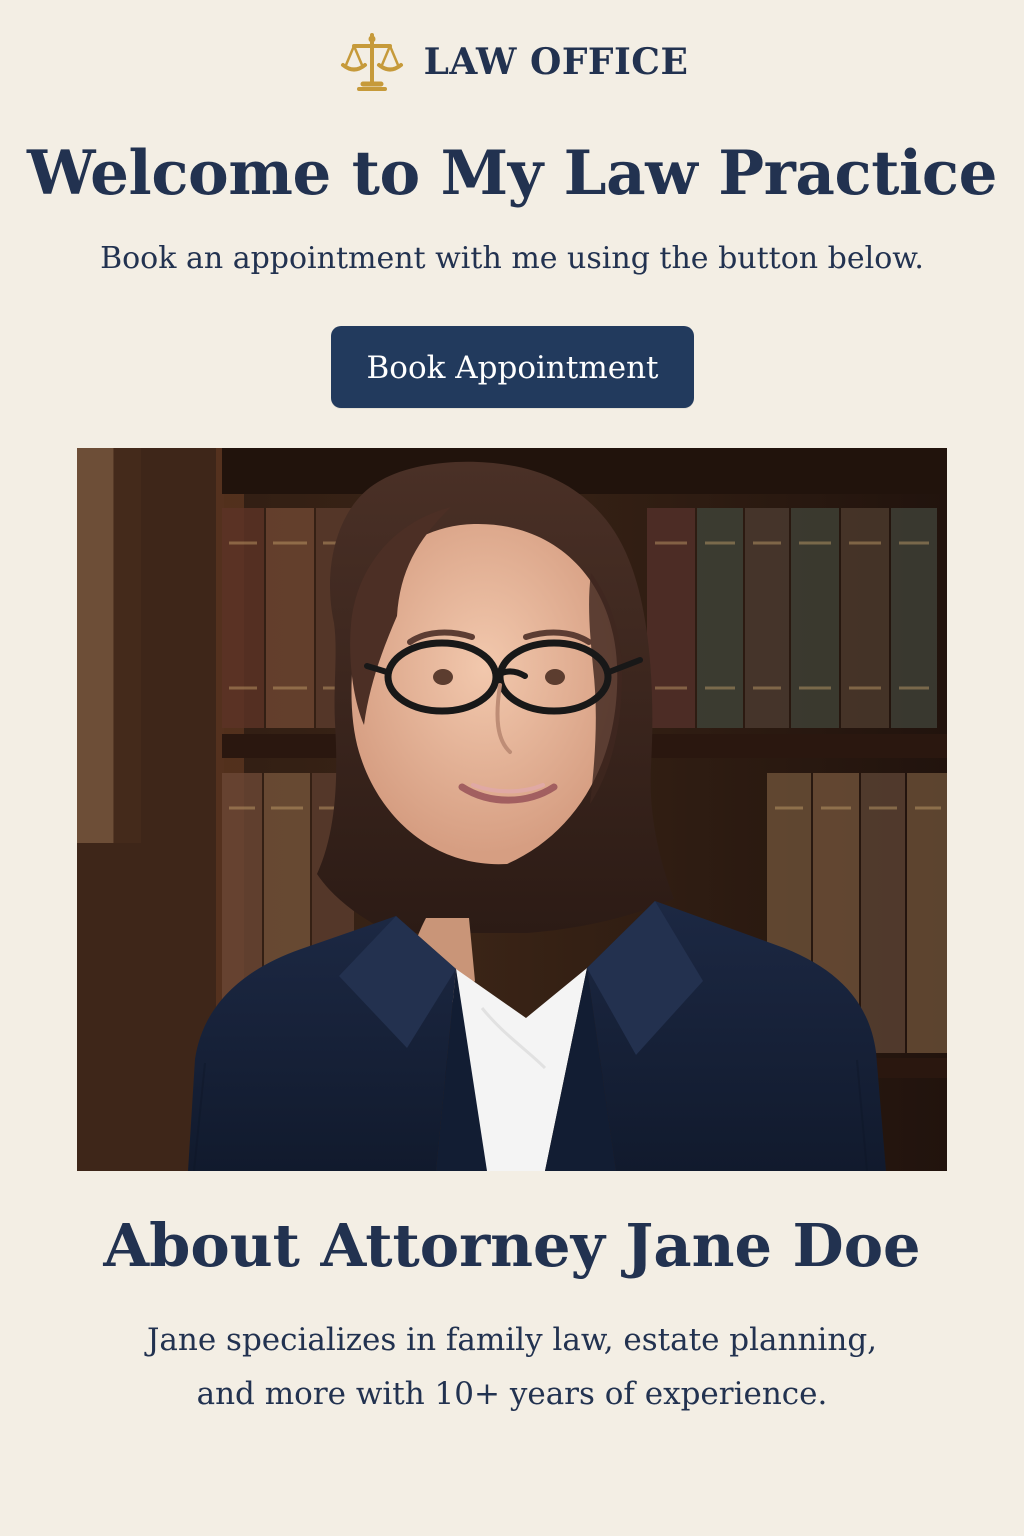  I want to click on brand-name: LAW OFFICE, so click(556, 62).